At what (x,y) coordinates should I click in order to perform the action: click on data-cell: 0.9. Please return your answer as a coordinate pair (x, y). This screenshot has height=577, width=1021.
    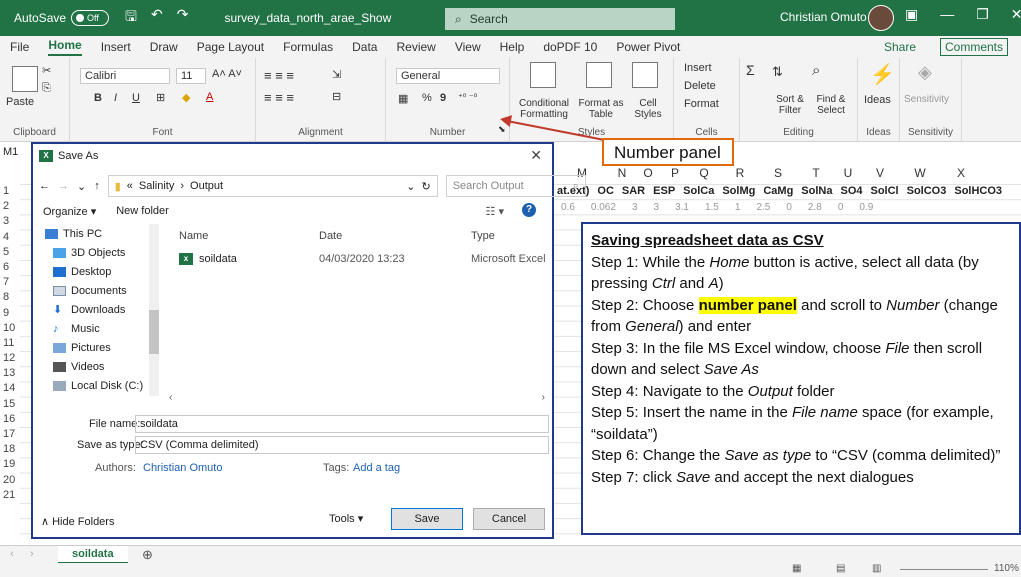
    Looking at the image, I should click on (866, 209).